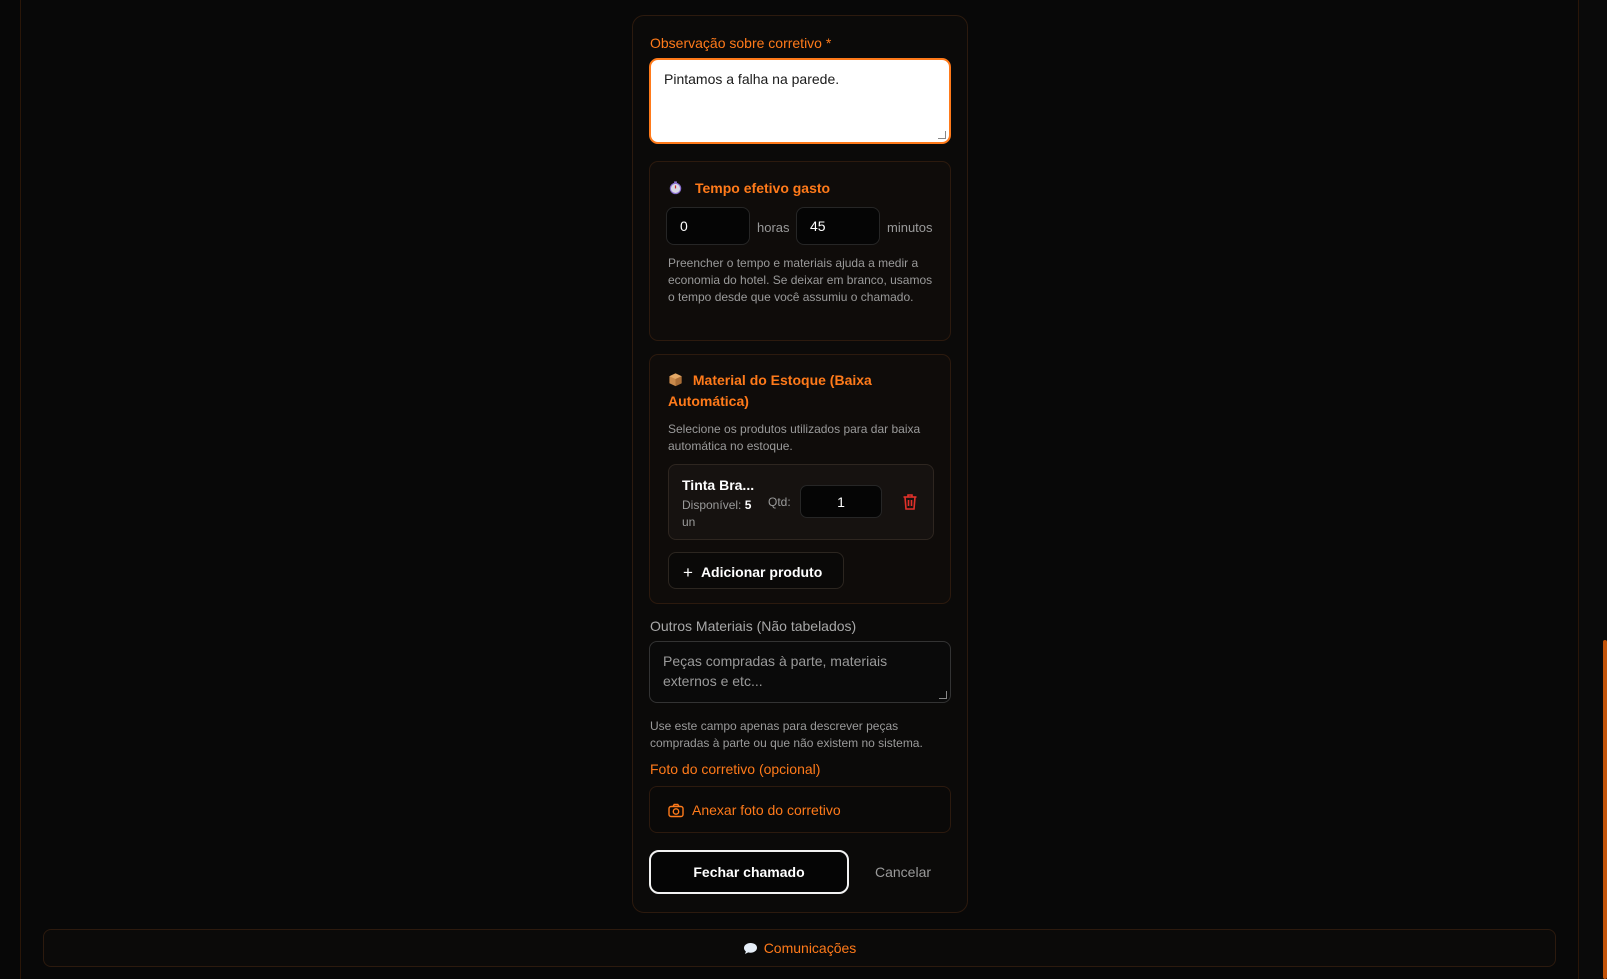 The height and width of the screenshot is (979, 1607). Describe the element at coordinates (678, 188) in the screenshot. I see `stopwatch-icon` at that location.